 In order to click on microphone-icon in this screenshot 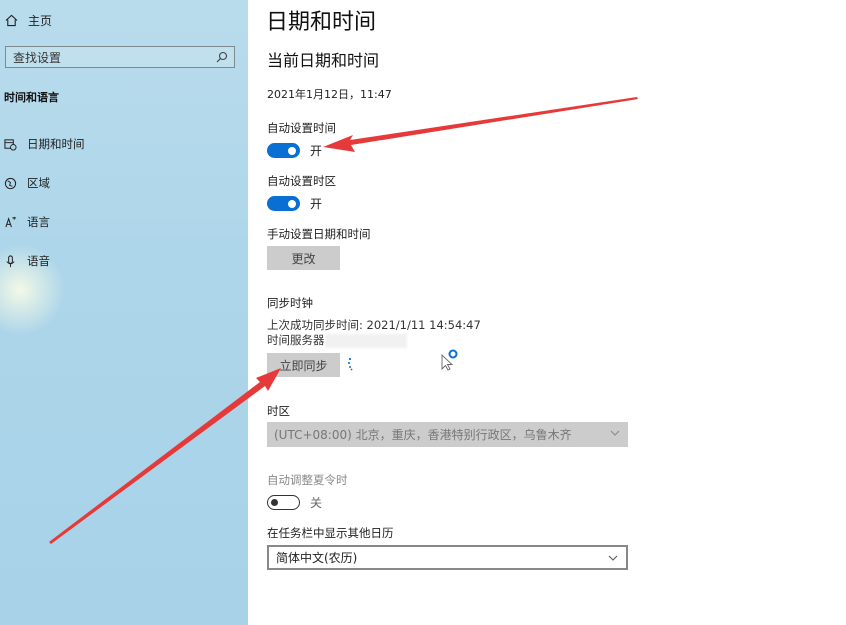, I will do `click(10, 260)`.